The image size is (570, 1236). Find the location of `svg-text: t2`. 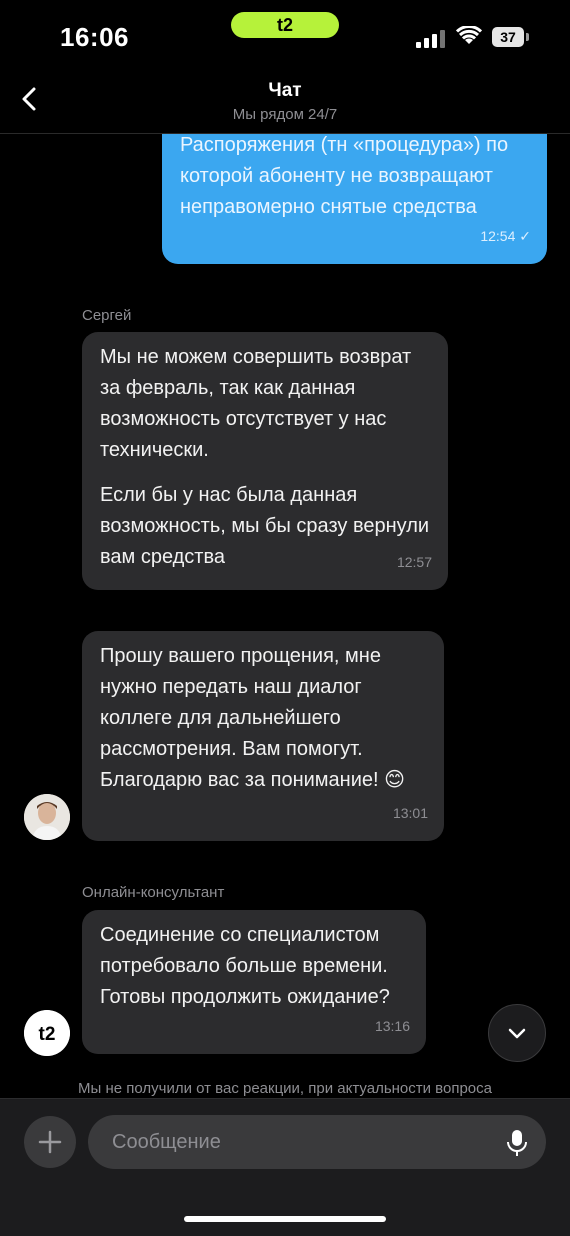

svg-text: t2 is located at coordinates (47, 1034).